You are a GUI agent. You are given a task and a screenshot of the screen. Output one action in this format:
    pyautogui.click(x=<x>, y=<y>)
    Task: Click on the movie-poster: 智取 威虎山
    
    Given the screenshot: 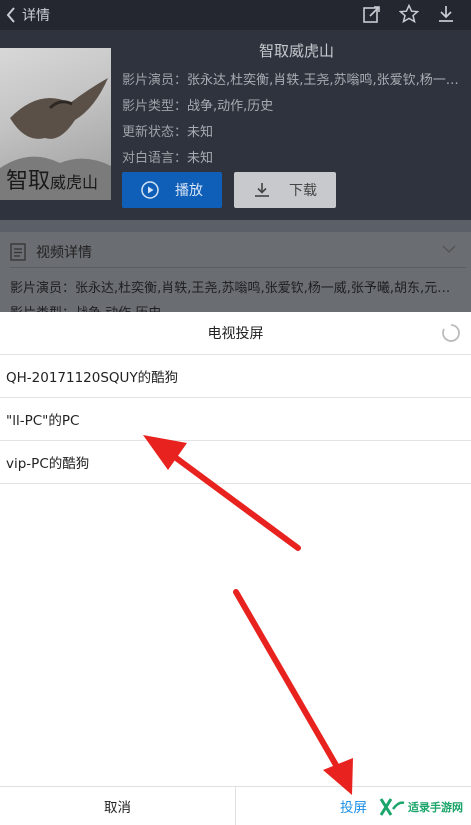 What is the action you would take?
    pyautogui.click(x=55, y=124)
    